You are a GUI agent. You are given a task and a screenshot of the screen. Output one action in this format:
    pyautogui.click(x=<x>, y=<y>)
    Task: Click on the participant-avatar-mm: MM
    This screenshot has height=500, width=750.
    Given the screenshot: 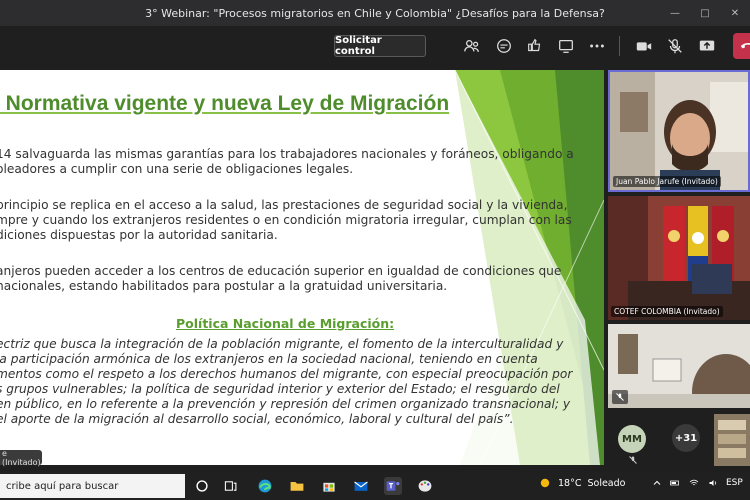 What is the action you would take?
    pyautogui.click(x=632, y=439)
    